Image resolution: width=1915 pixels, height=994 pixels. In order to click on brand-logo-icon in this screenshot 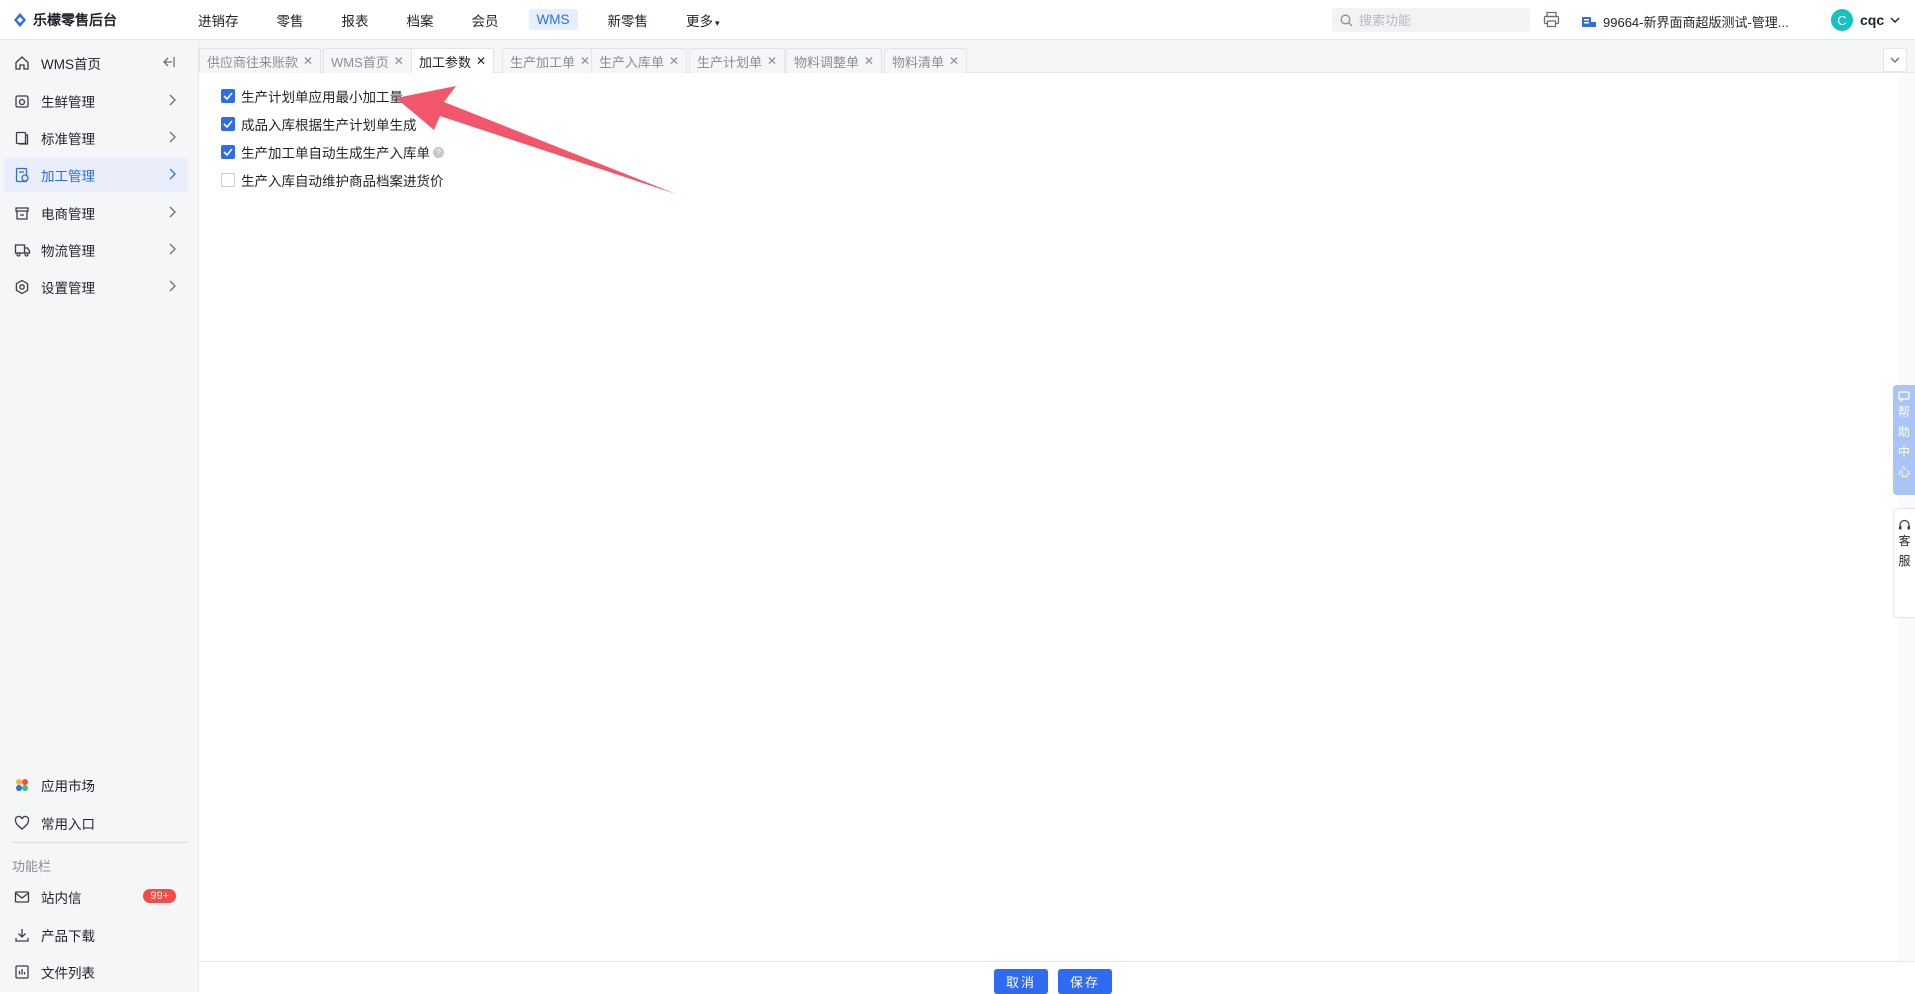, I will do `click(20, 19)`.